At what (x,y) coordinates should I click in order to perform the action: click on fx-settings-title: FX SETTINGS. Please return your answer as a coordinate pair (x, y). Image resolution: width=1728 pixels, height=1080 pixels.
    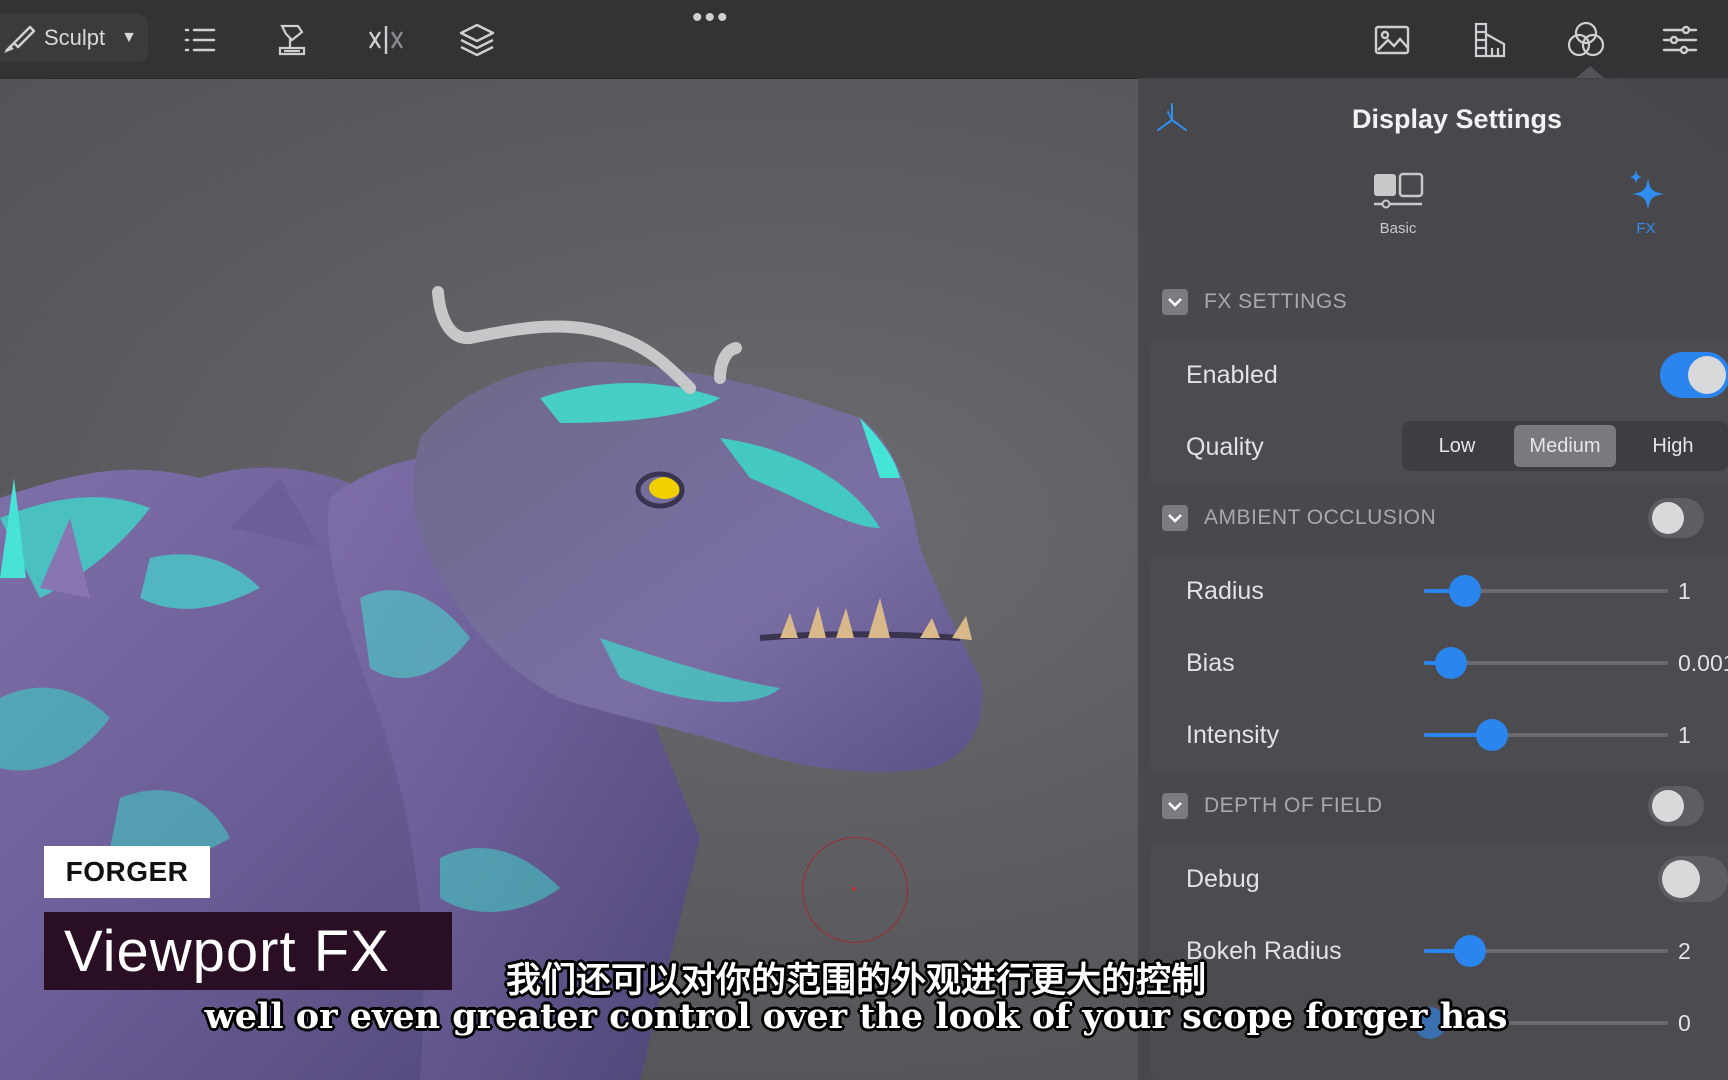
    Looking at the image, I should click on (1276, 301).